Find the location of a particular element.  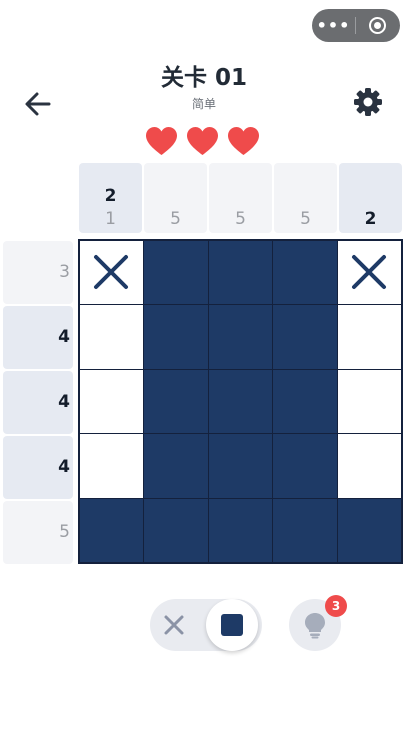

gear-icon is located at coordinates (368, 102).